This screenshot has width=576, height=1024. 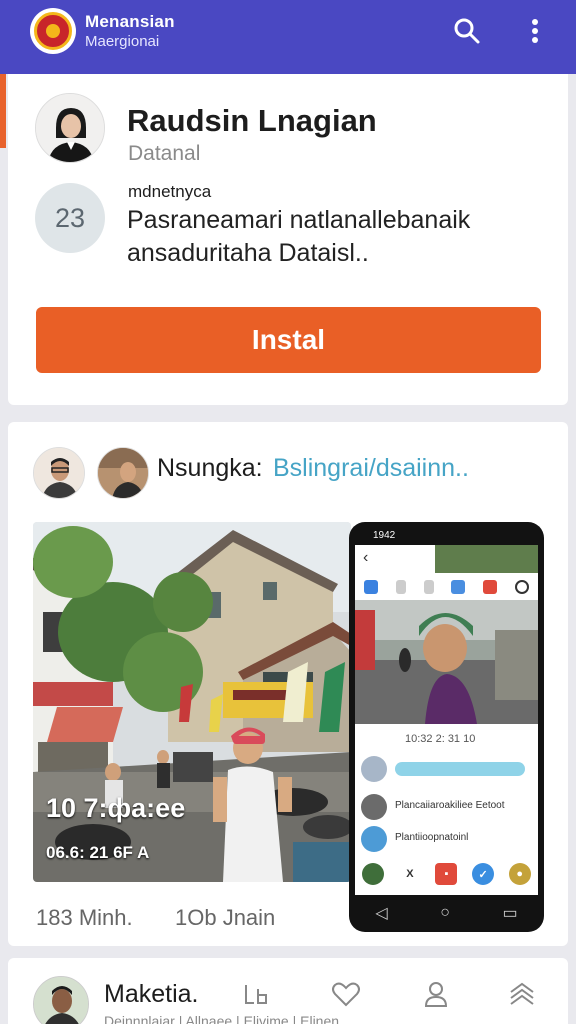 I want to click on search-icon, so click(x=467, y=31).